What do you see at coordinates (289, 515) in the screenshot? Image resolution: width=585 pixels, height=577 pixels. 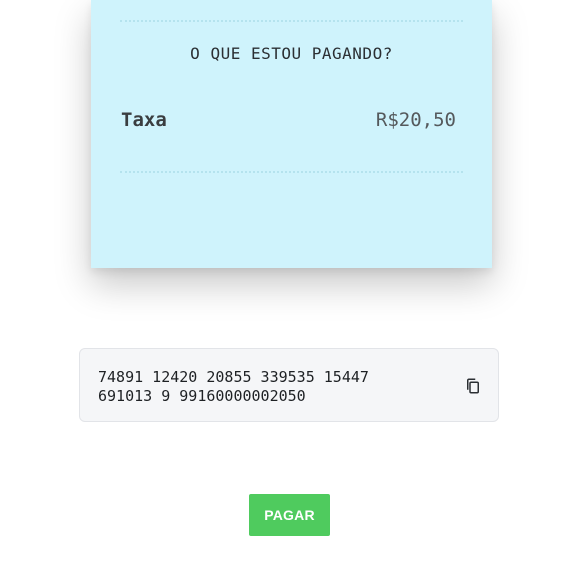 I see `pay-button: PAGAR` at bounding box center [289, 515].